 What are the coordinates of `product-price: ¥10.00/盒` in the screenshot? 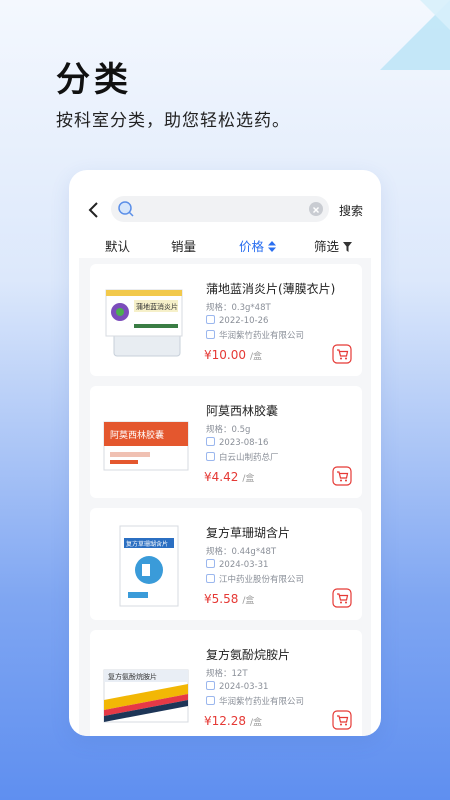 It's located at (233, 355).